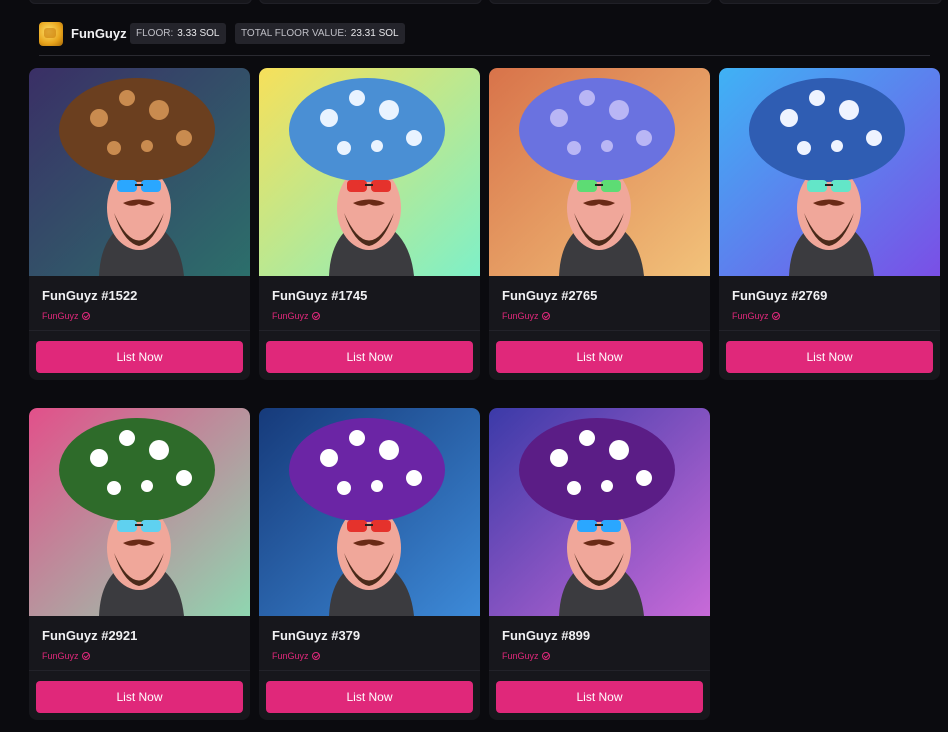 Image resolution: width=948 pixels, height=732 pixels. I want to click on nft-card: FunGuyz #1522 FunGuyz List Now, so click(139, 224).